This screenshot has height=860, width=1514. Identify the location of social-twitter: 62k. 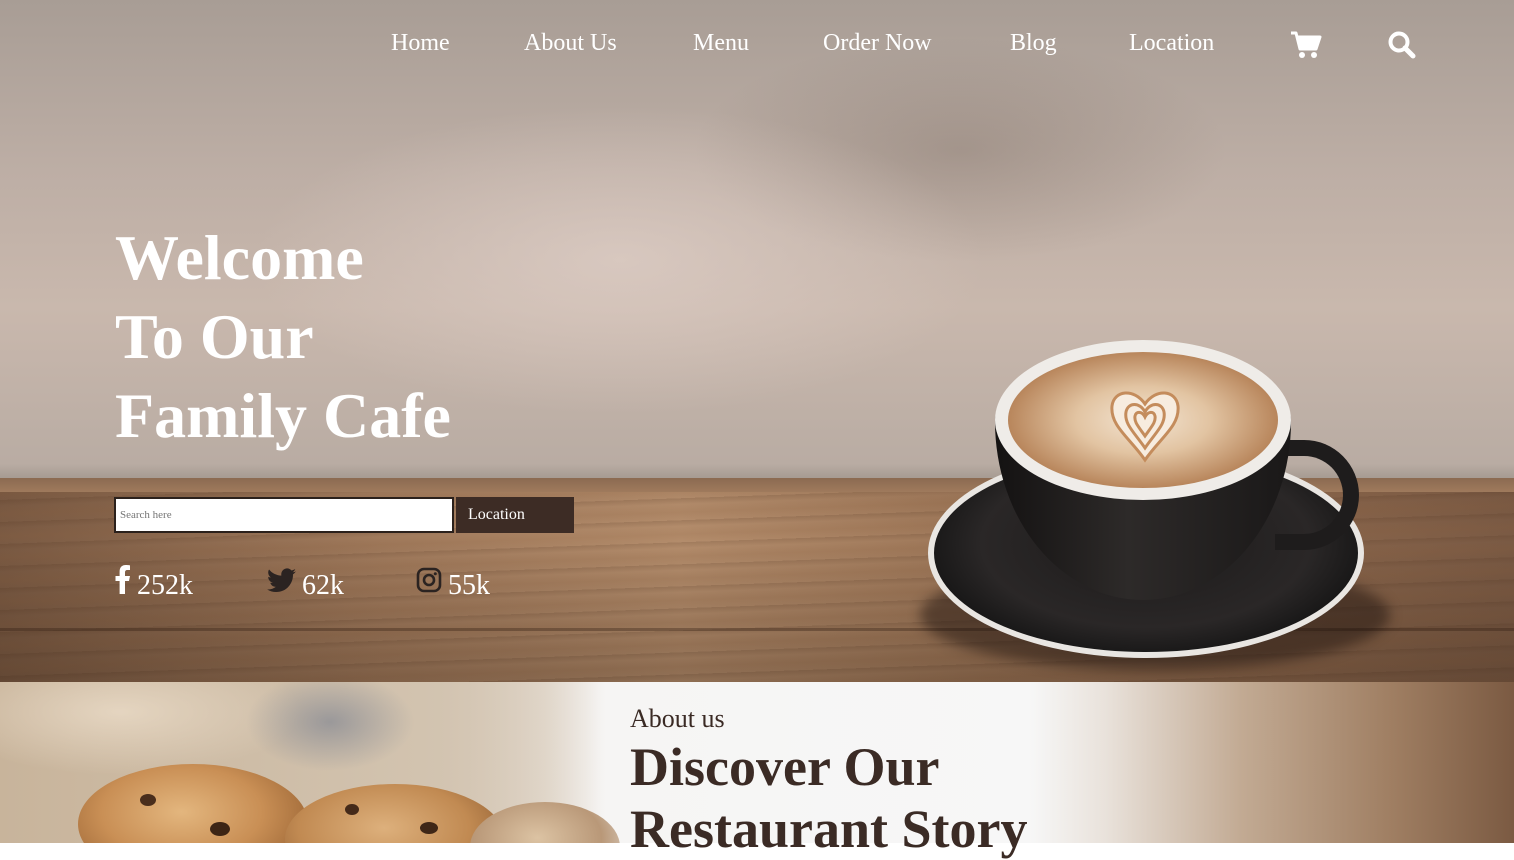
(305, 583).